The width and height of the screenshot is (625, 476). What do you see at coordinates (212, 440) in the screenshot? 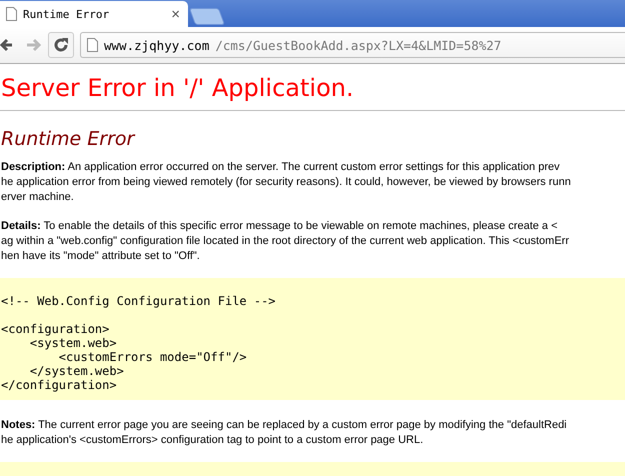
I see `paragraph-line: he application's <customErrors> configuration tag to point to a custom error page URL.` at bounding box center [212, 440].